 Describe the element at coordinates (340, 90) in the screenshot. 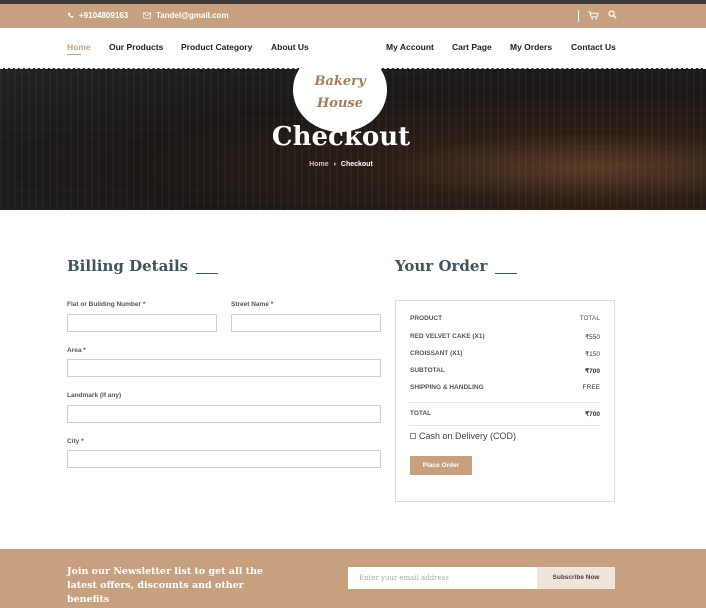

I see `site-logo: Bakery House` at that location.